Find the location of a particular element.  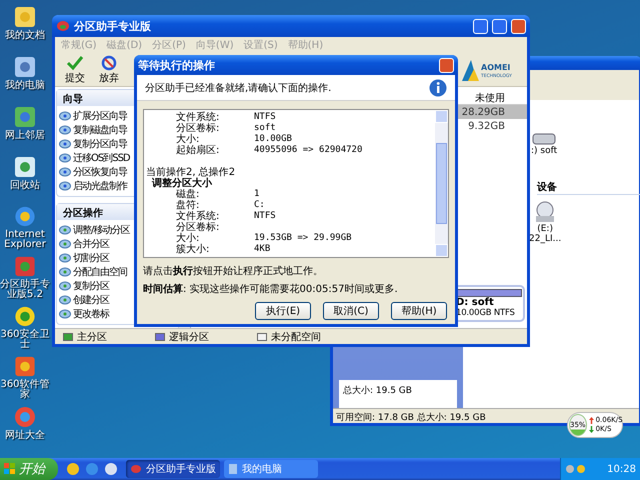

sidebar-item: 调整/移动分区 is located at coordinates (93, 230).